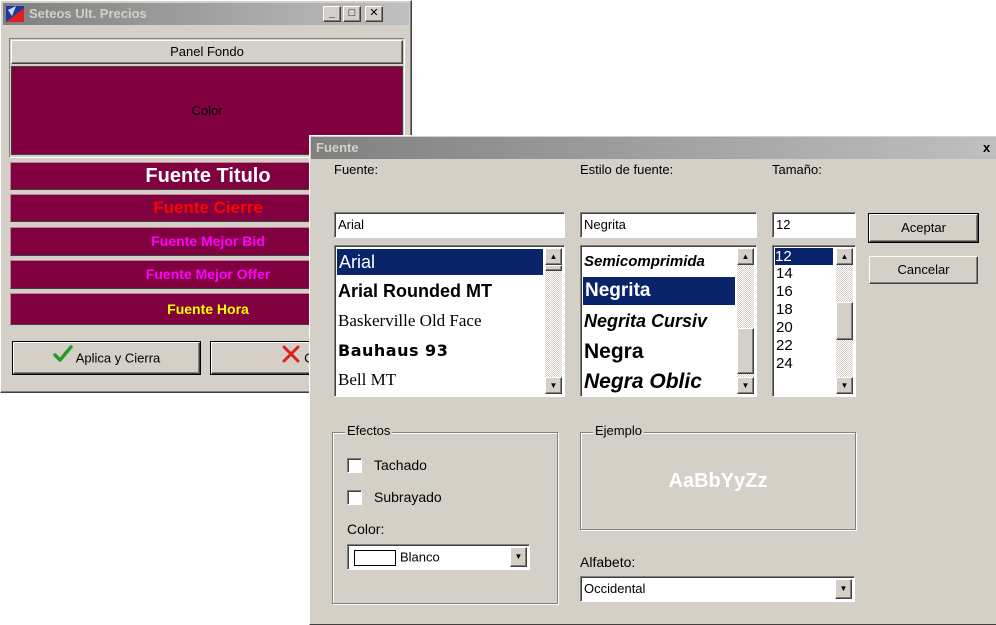  I want to click on sample-text: AaBbYyZz, so click(718, 481).